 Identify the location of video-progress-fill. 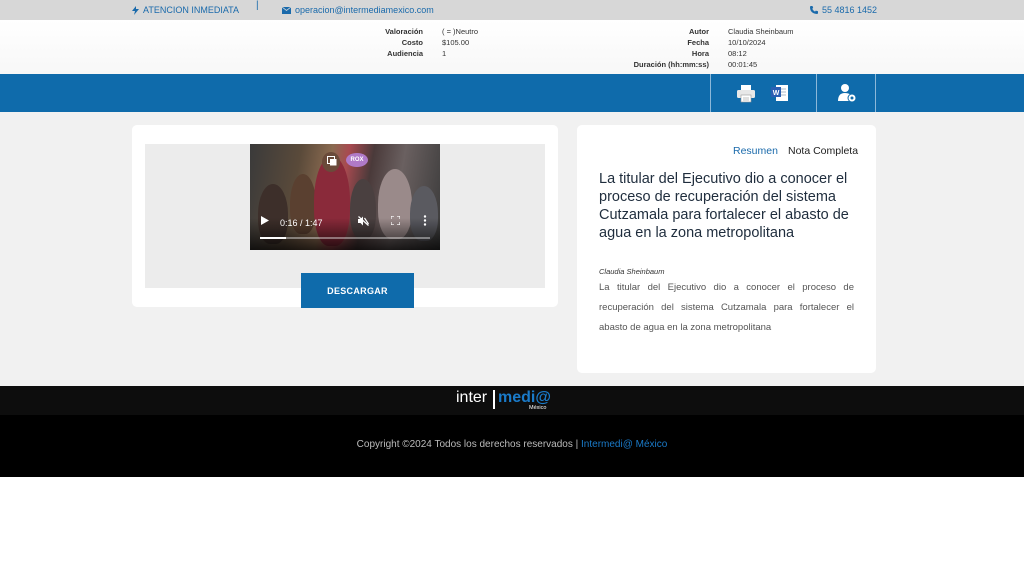
(273, 238).